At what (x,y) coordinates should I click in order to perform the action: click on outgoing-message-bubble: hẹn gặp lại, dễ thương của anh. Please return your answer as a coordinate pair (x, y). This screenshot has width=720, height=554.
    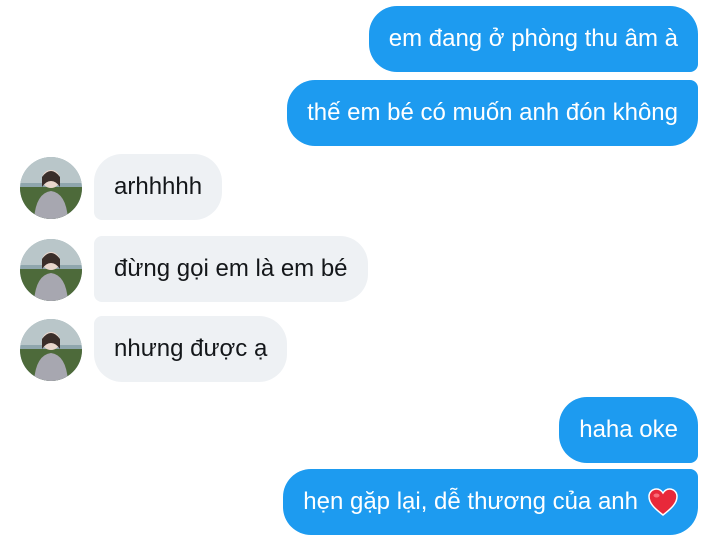
    Looking at the image, I should click on (490, 502).